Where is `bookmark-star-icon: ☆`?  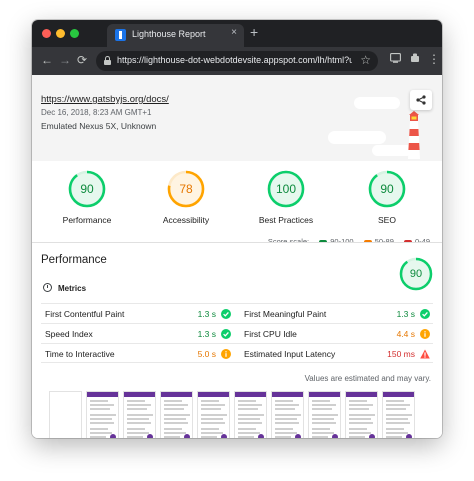
bookmark-star-icon: ☆ is located at coordinates (365, 60).